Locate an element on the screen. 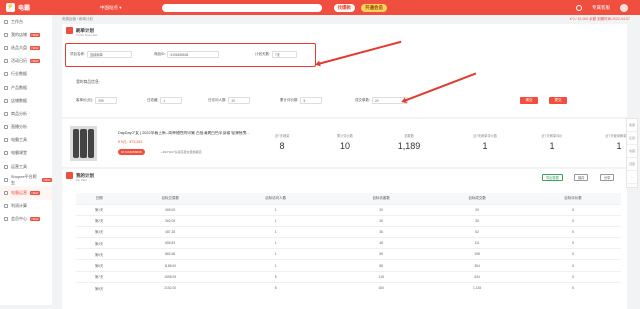 Image resolution: width=640 pixels, height=309 pixels. sidebar-item-label: Shopee平台爬虫 is located at coordinates (23, 179).